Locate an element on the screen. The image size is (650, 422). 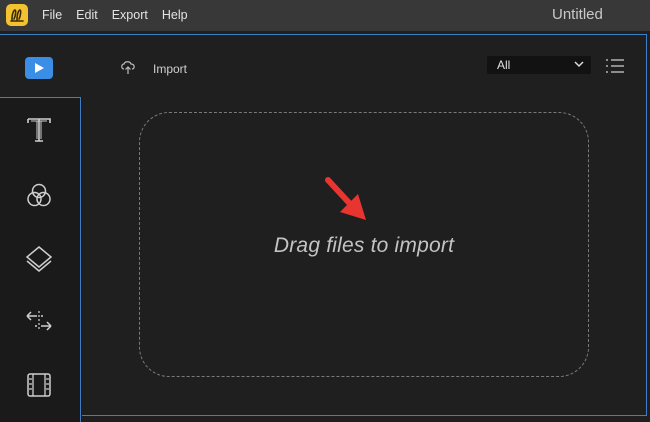
app-logo-icon is located at coordinates (17, 15).